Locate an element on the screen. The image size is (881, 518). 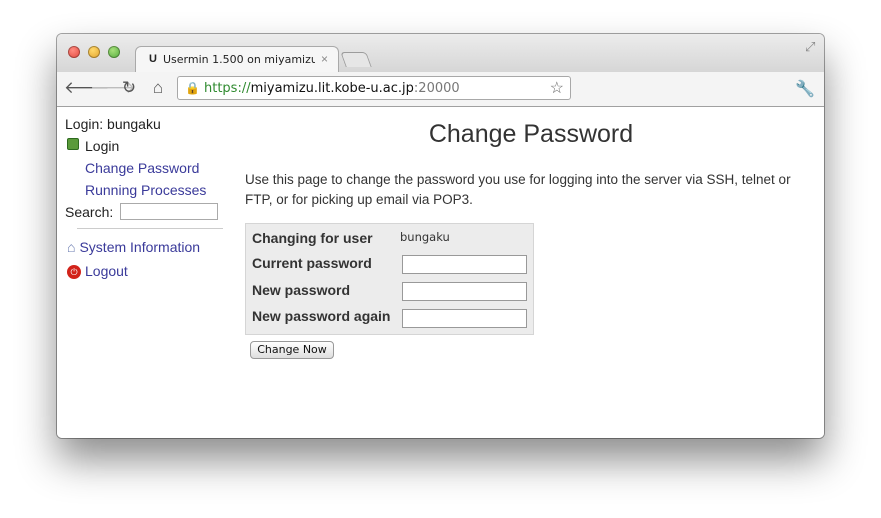
forward-arrow-icon: 🡒 is located at coordinates (113, 88).